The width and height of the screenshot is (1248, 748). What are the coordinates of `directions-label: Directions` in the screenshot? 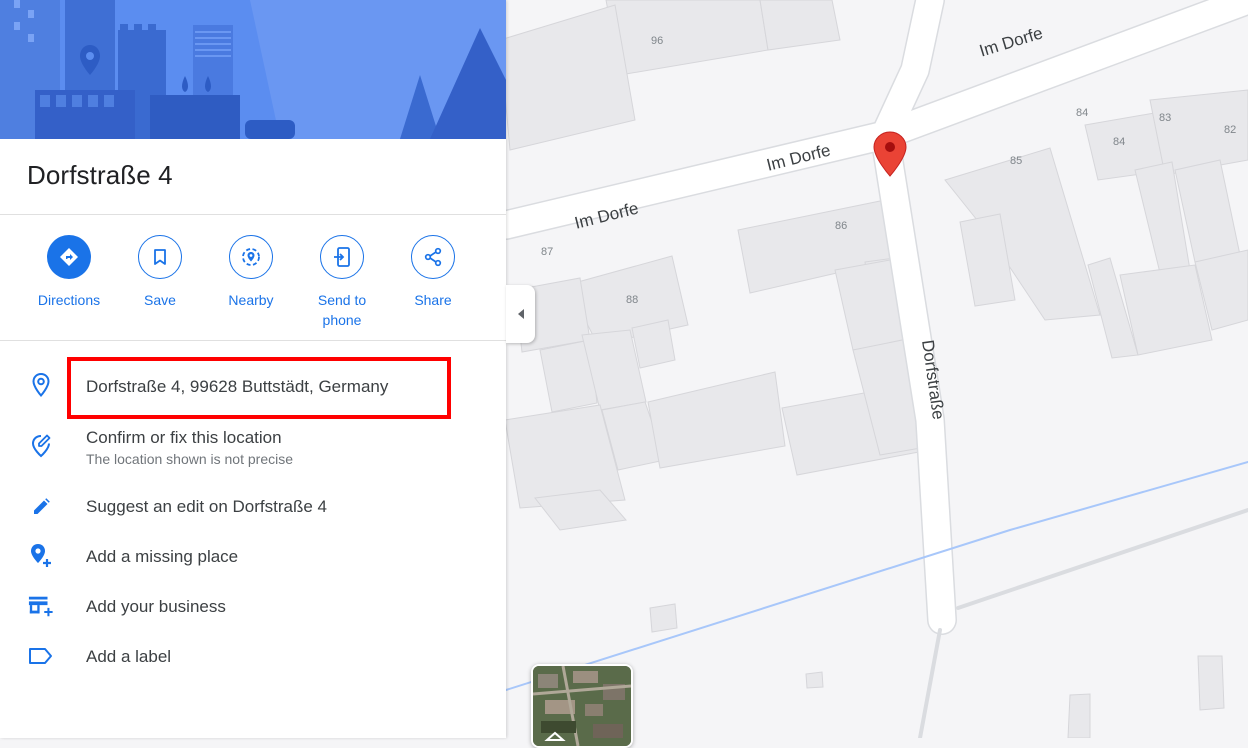 It's located at (69, 300).